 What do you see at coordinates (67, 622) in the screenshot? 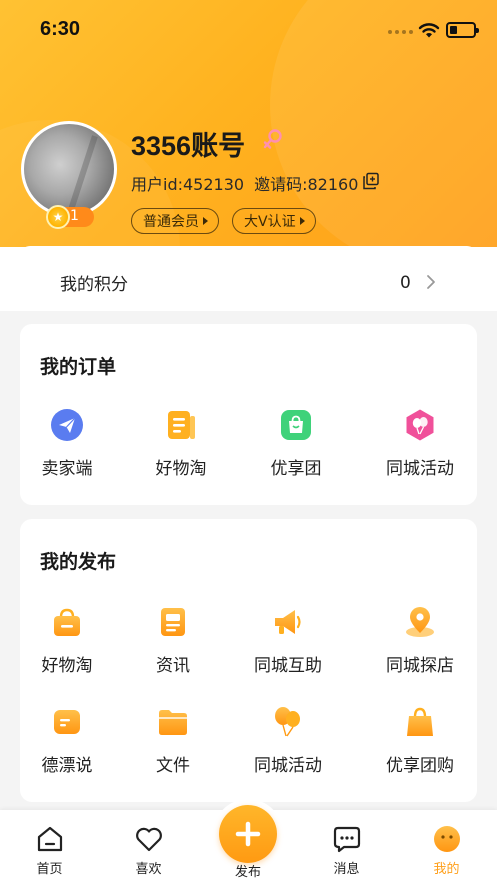
I see `basket-icon` at bounding box center [67, 622].